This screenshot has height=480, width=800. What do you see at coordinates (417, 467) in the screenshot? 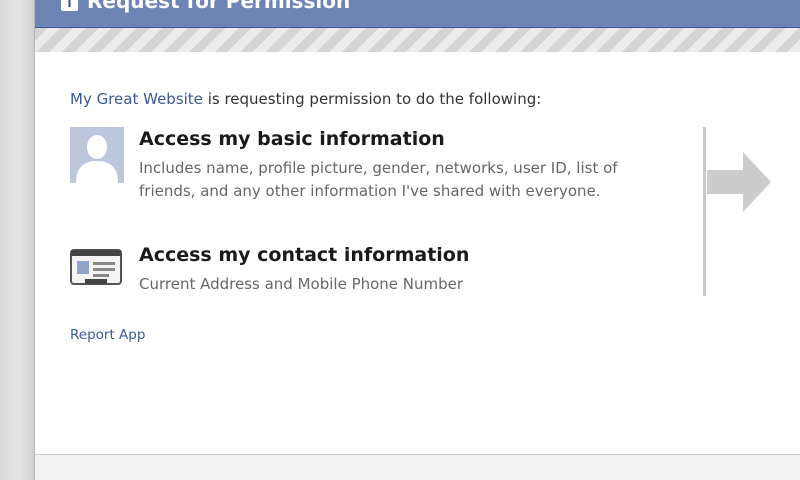
I see `dialog-footer` at bounding box center [417, 467].